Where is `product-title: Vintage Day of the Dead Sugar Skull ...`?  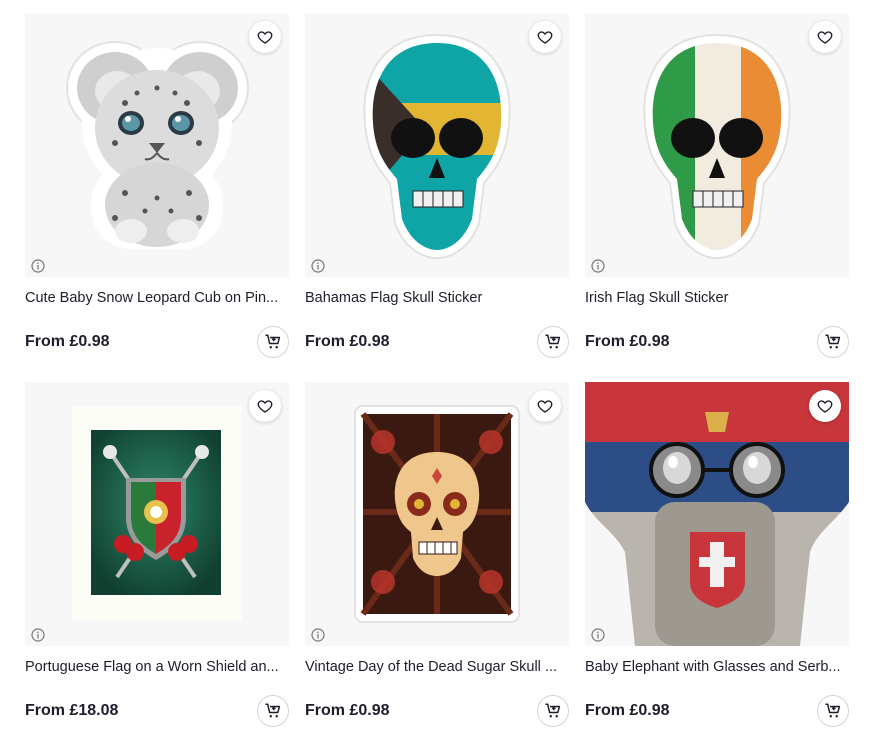
product-title: Vintage Day of the Dead Sugar Skull ... is located at coordinates (437, 667).